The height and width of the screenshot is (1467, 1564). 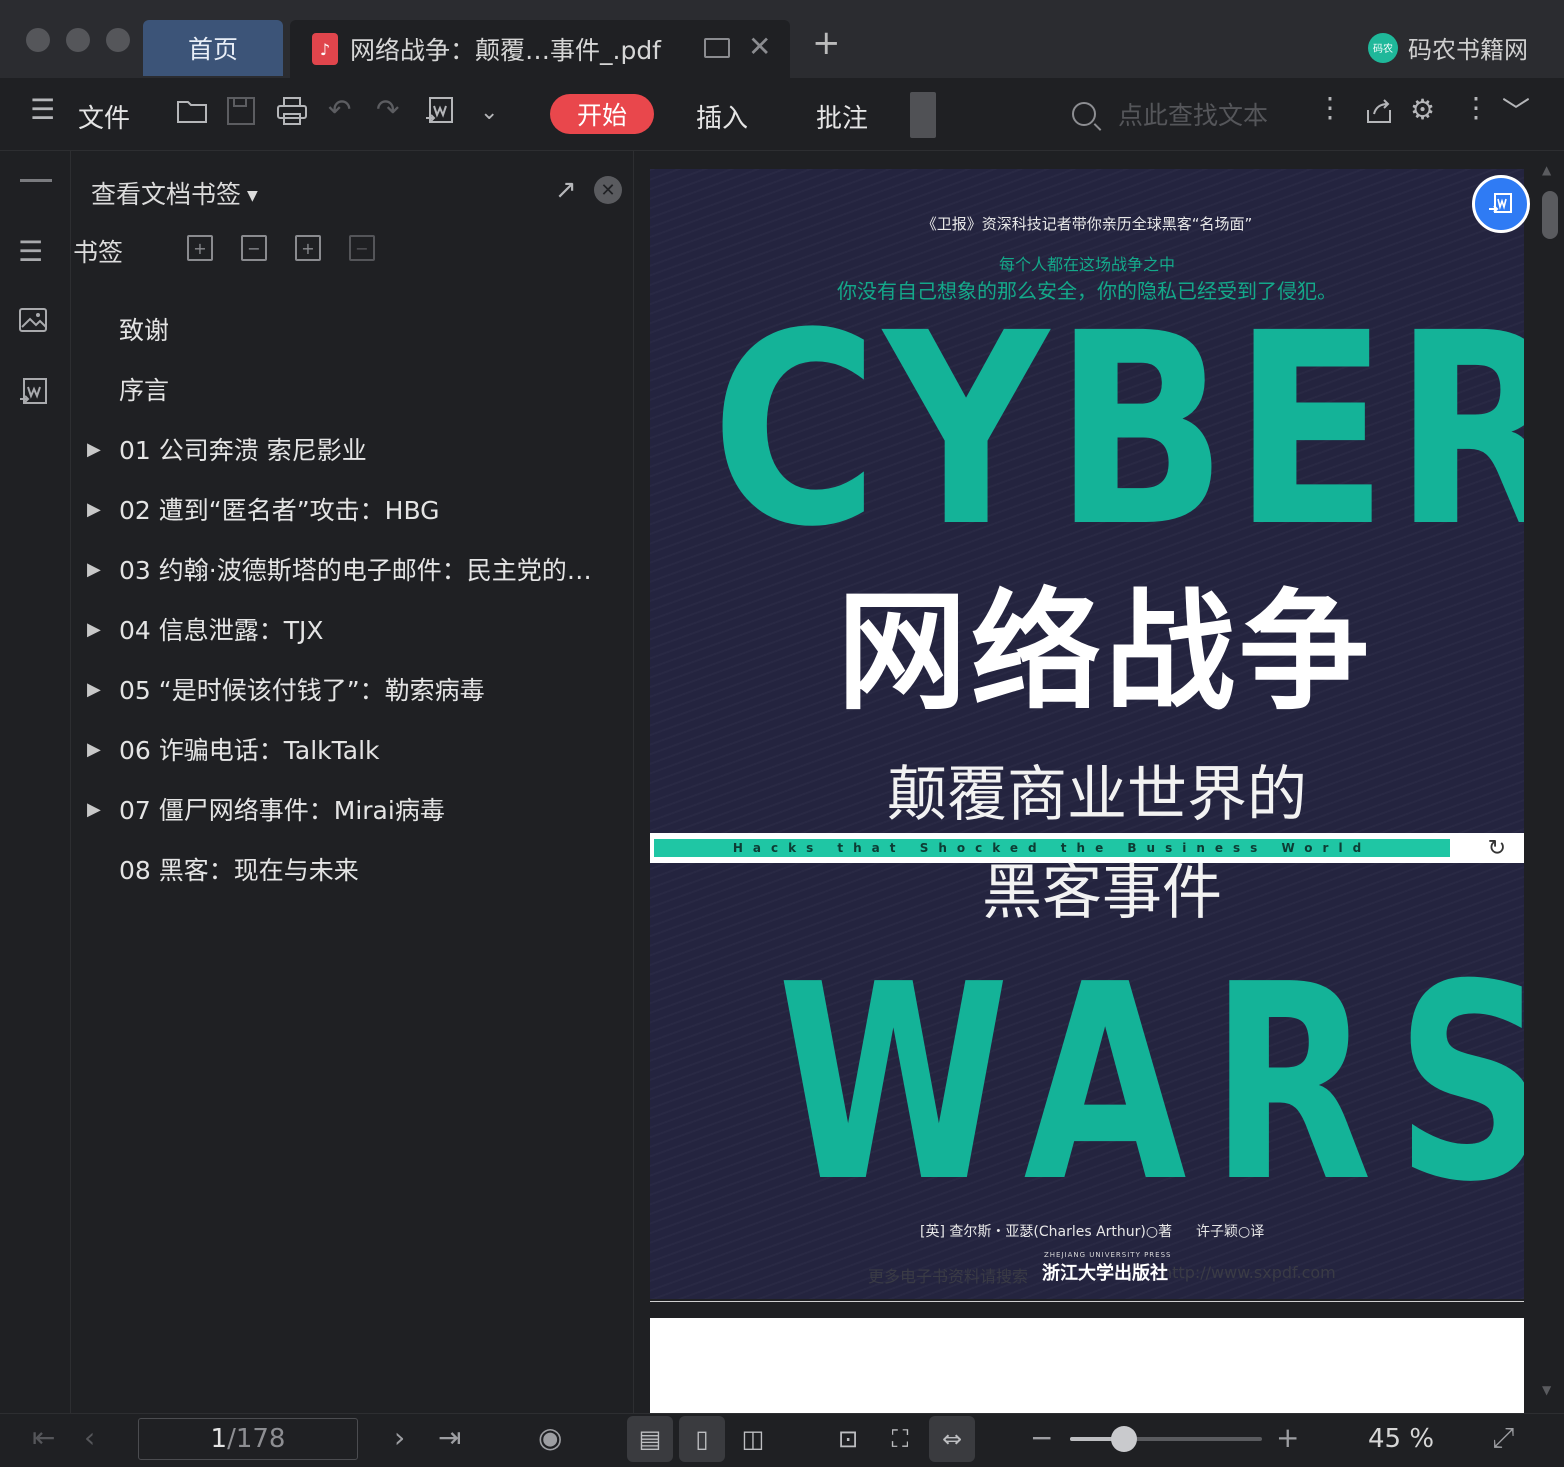 I want to click on pop-out-arrow-icon: ↗, so click(x=566, y=190).